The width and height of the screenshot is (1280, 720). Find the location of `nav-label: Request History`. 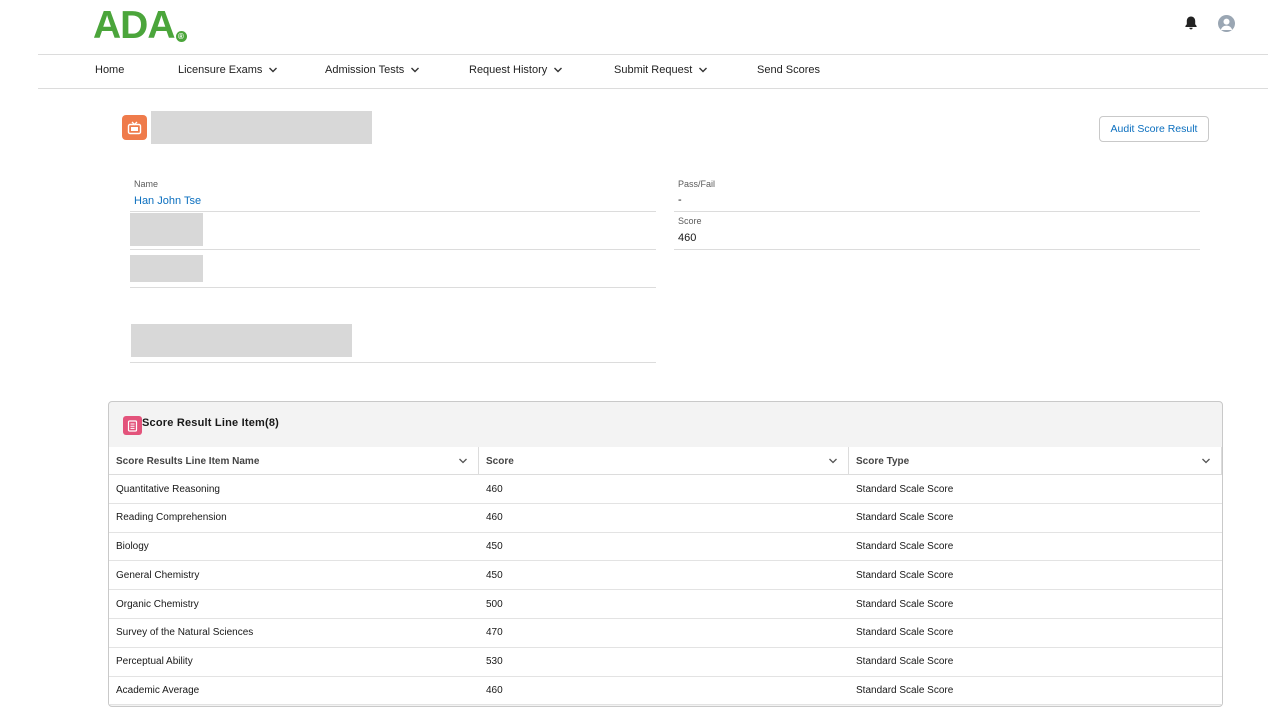

nav-label: Request History is located at coordinates (508, 70).